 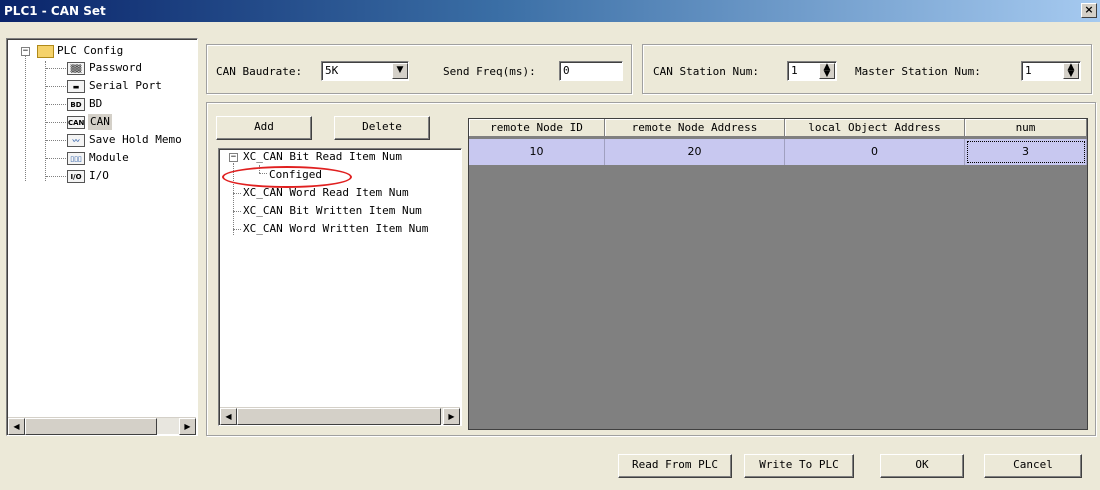 I want to click on add-button: Add, so click(x=264, y=128).